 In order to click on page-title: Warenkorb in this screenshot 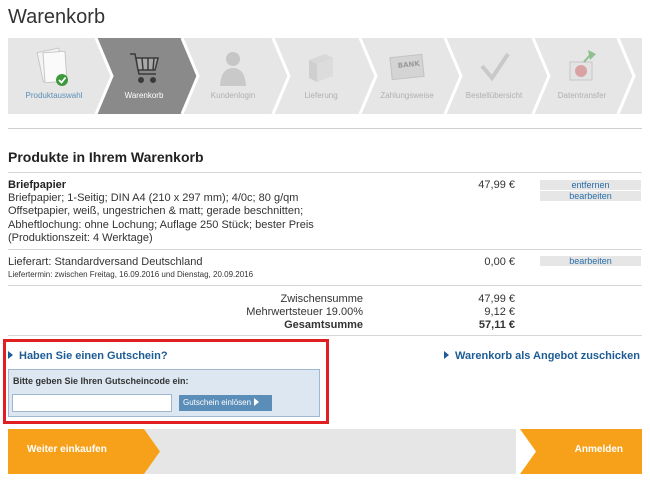, I will do `click(57, 17)`.